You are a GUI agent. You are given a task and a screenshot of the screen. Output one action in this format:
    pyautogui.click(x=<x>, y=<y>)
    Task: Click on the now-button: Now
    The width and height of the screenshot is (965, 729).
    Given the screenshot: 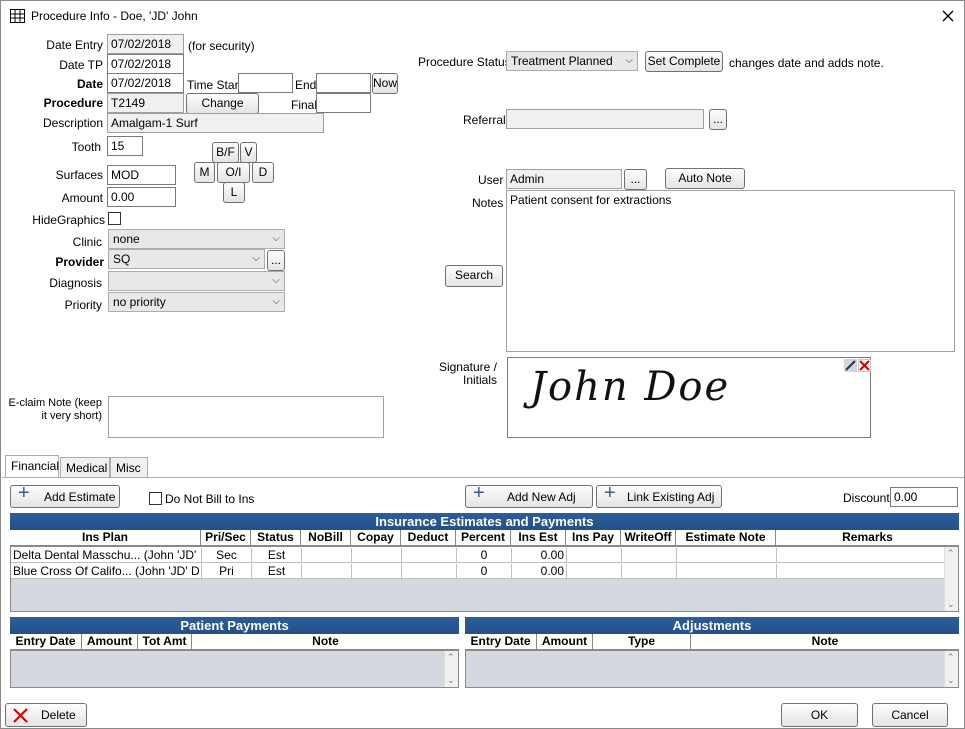 What is the action you would take?
    pyautogui.click(x=385, y=83)
    